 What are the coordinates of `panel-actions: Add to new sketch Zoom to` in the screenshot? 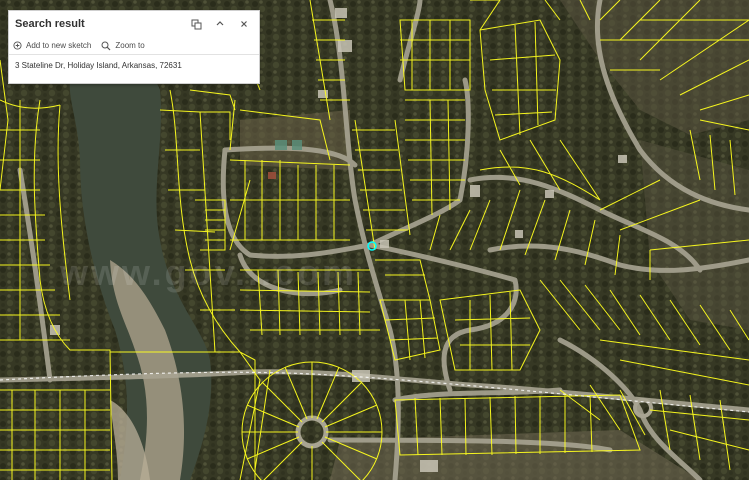 It's located at (134, 46).